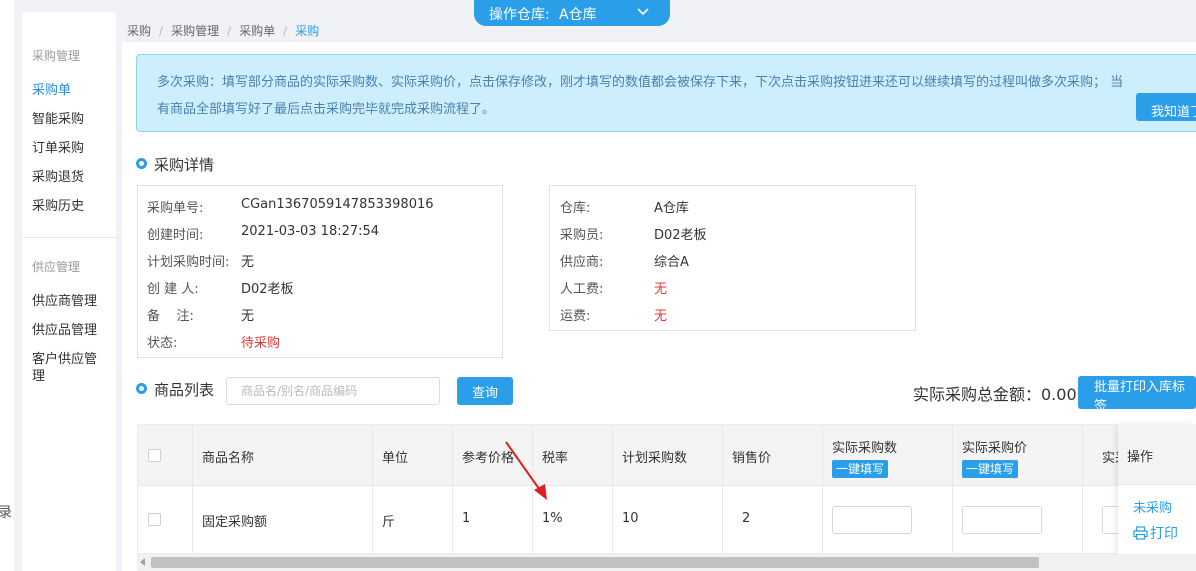 Image resolution: width=1196 pixels, height=571 pixels. I want to click on info-label: 状态:, so click(162, 343).